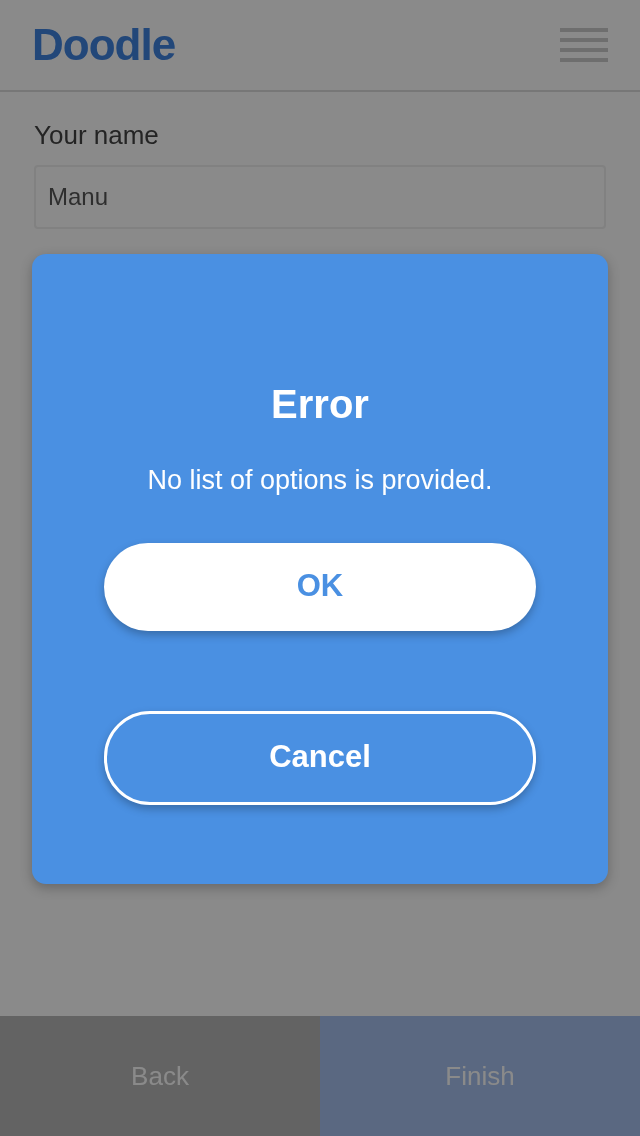  Describe the element at coordinates (104, 45) in the screenshot. I see `logo: Doodle` at that location.